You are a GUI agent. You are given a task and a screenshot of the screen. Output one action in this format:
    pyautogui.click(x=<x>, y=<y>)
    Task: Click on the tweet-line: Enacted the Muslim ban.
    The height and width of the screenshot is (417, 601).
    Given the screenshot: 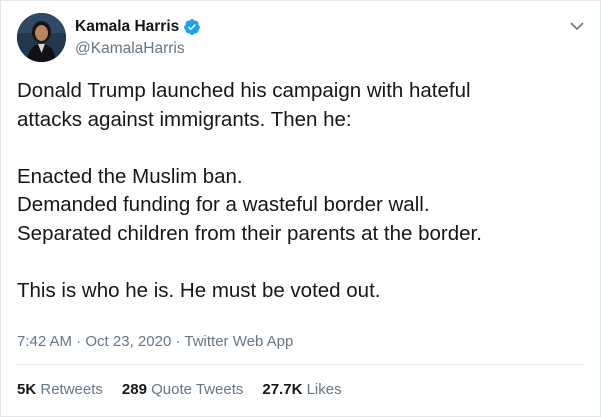 What is the action you would take?
    pyautogui.click(x=130, y=176)
    